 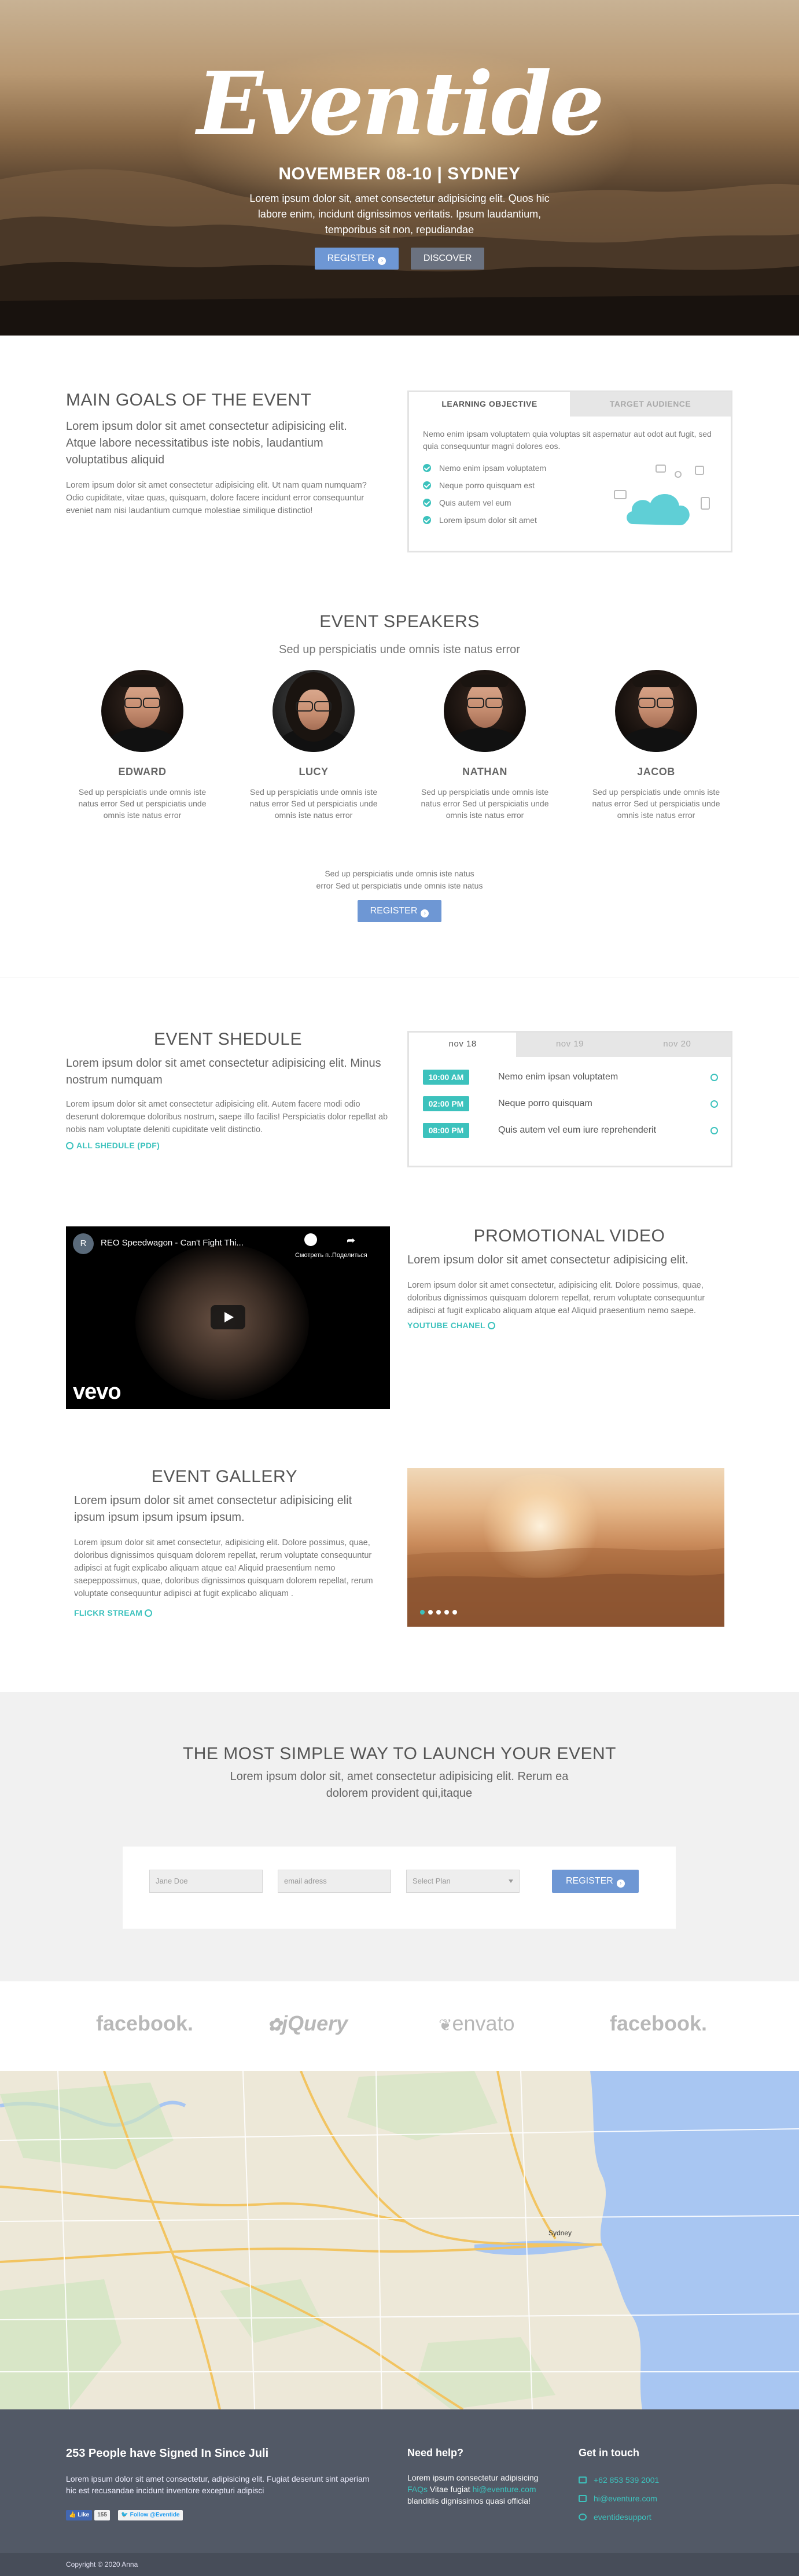 I want to click on schedule-row: 10:00 AM Nemo enim ipsan voluptatem, so click(x=577, y=1080).